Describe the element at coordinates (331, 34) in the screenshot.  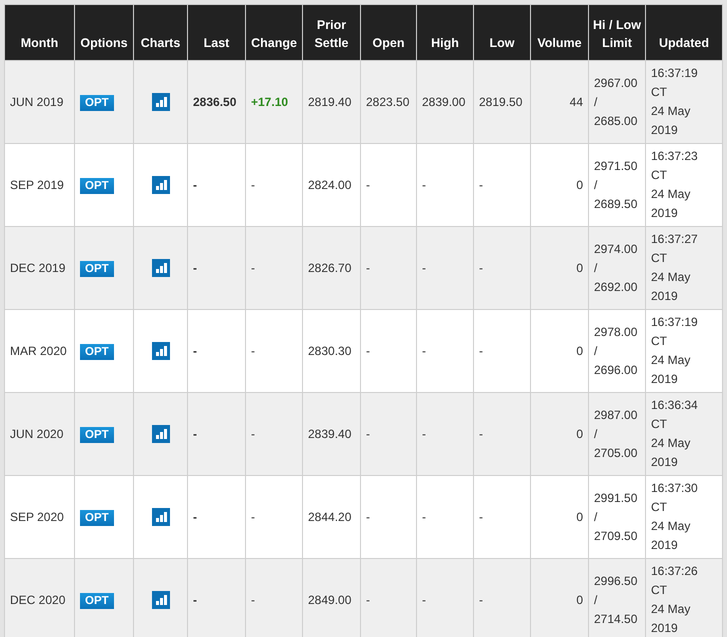
I see `column-header: Prior Settle` at that location.